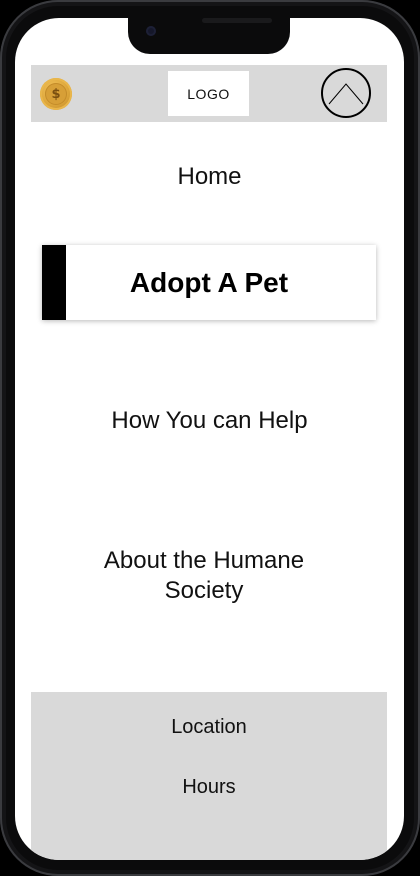  Describe the element at coordinates (209, 727) in the screenshot. I see `footer-location-link: Location` at that location.